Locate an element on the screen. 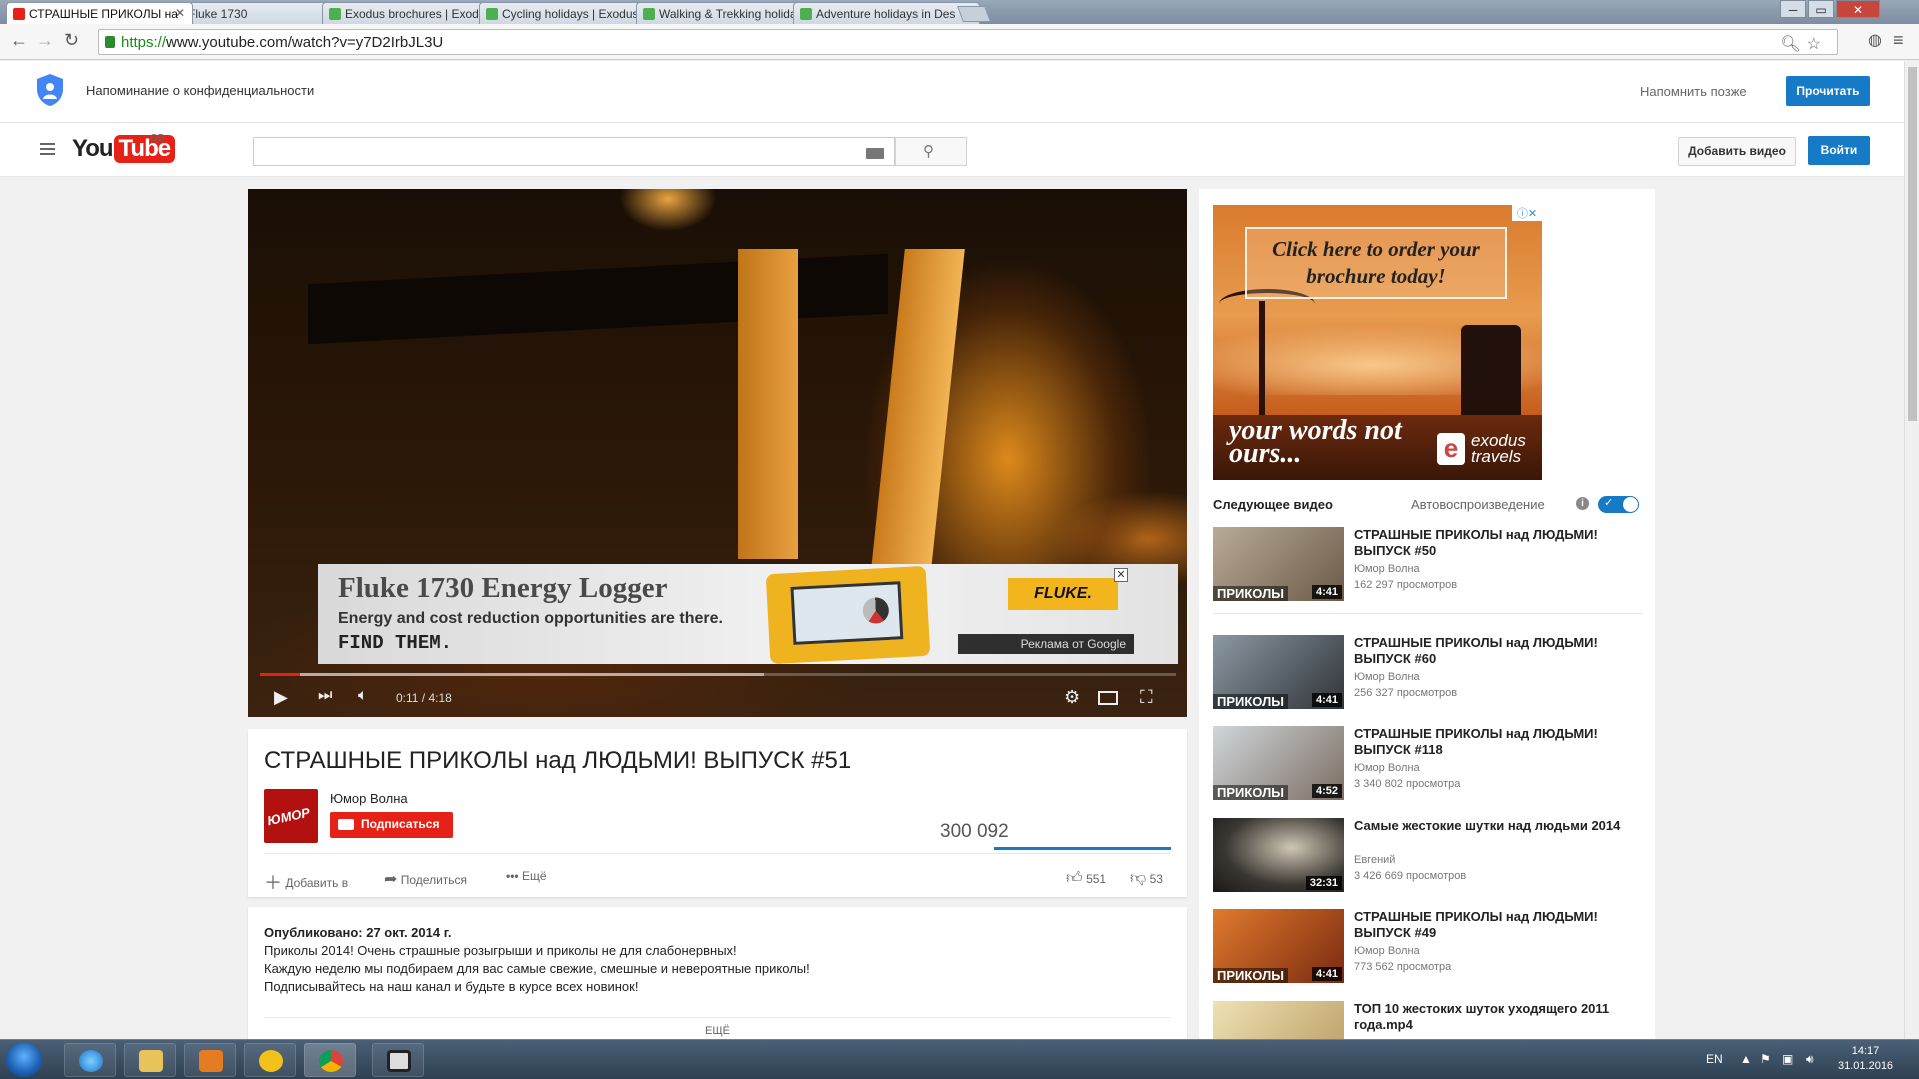  info-icon: i is located at coordinates (1582, 503).